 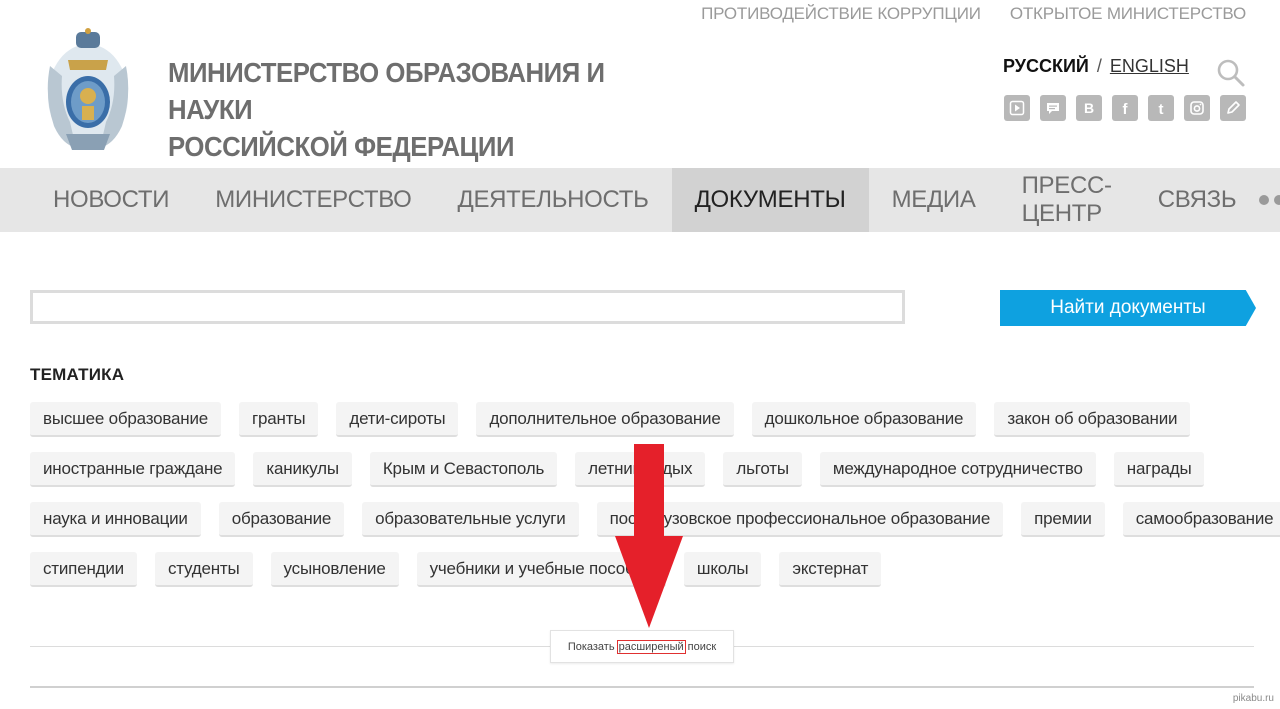 What do you see at coordinates (591, 646) in the screenshot?
I see `advanced-search-prefix: Показать` at bounding box center [591, 646].